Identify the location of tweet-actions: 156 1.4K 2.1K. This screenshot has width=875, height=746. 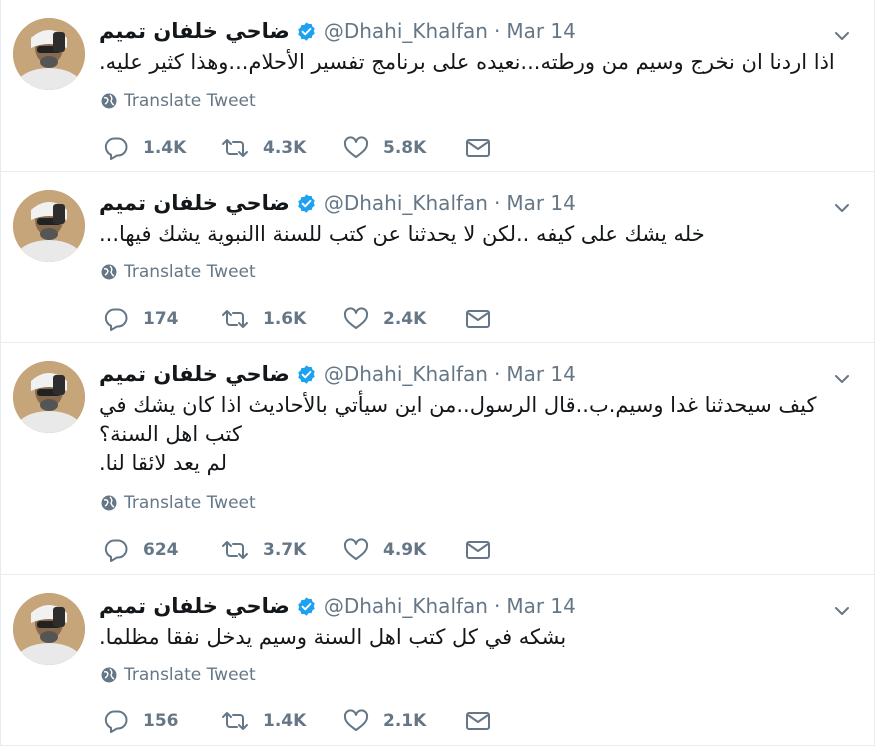
(304, 721).